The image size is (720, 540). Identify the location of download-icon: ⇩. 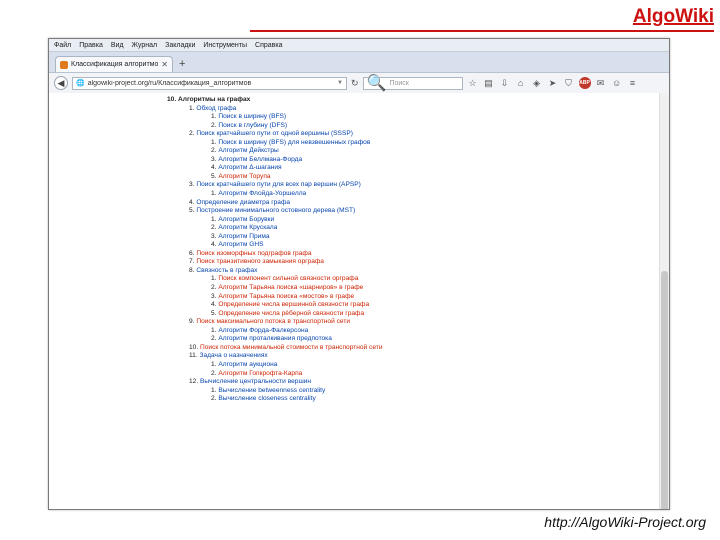
(505, 83).